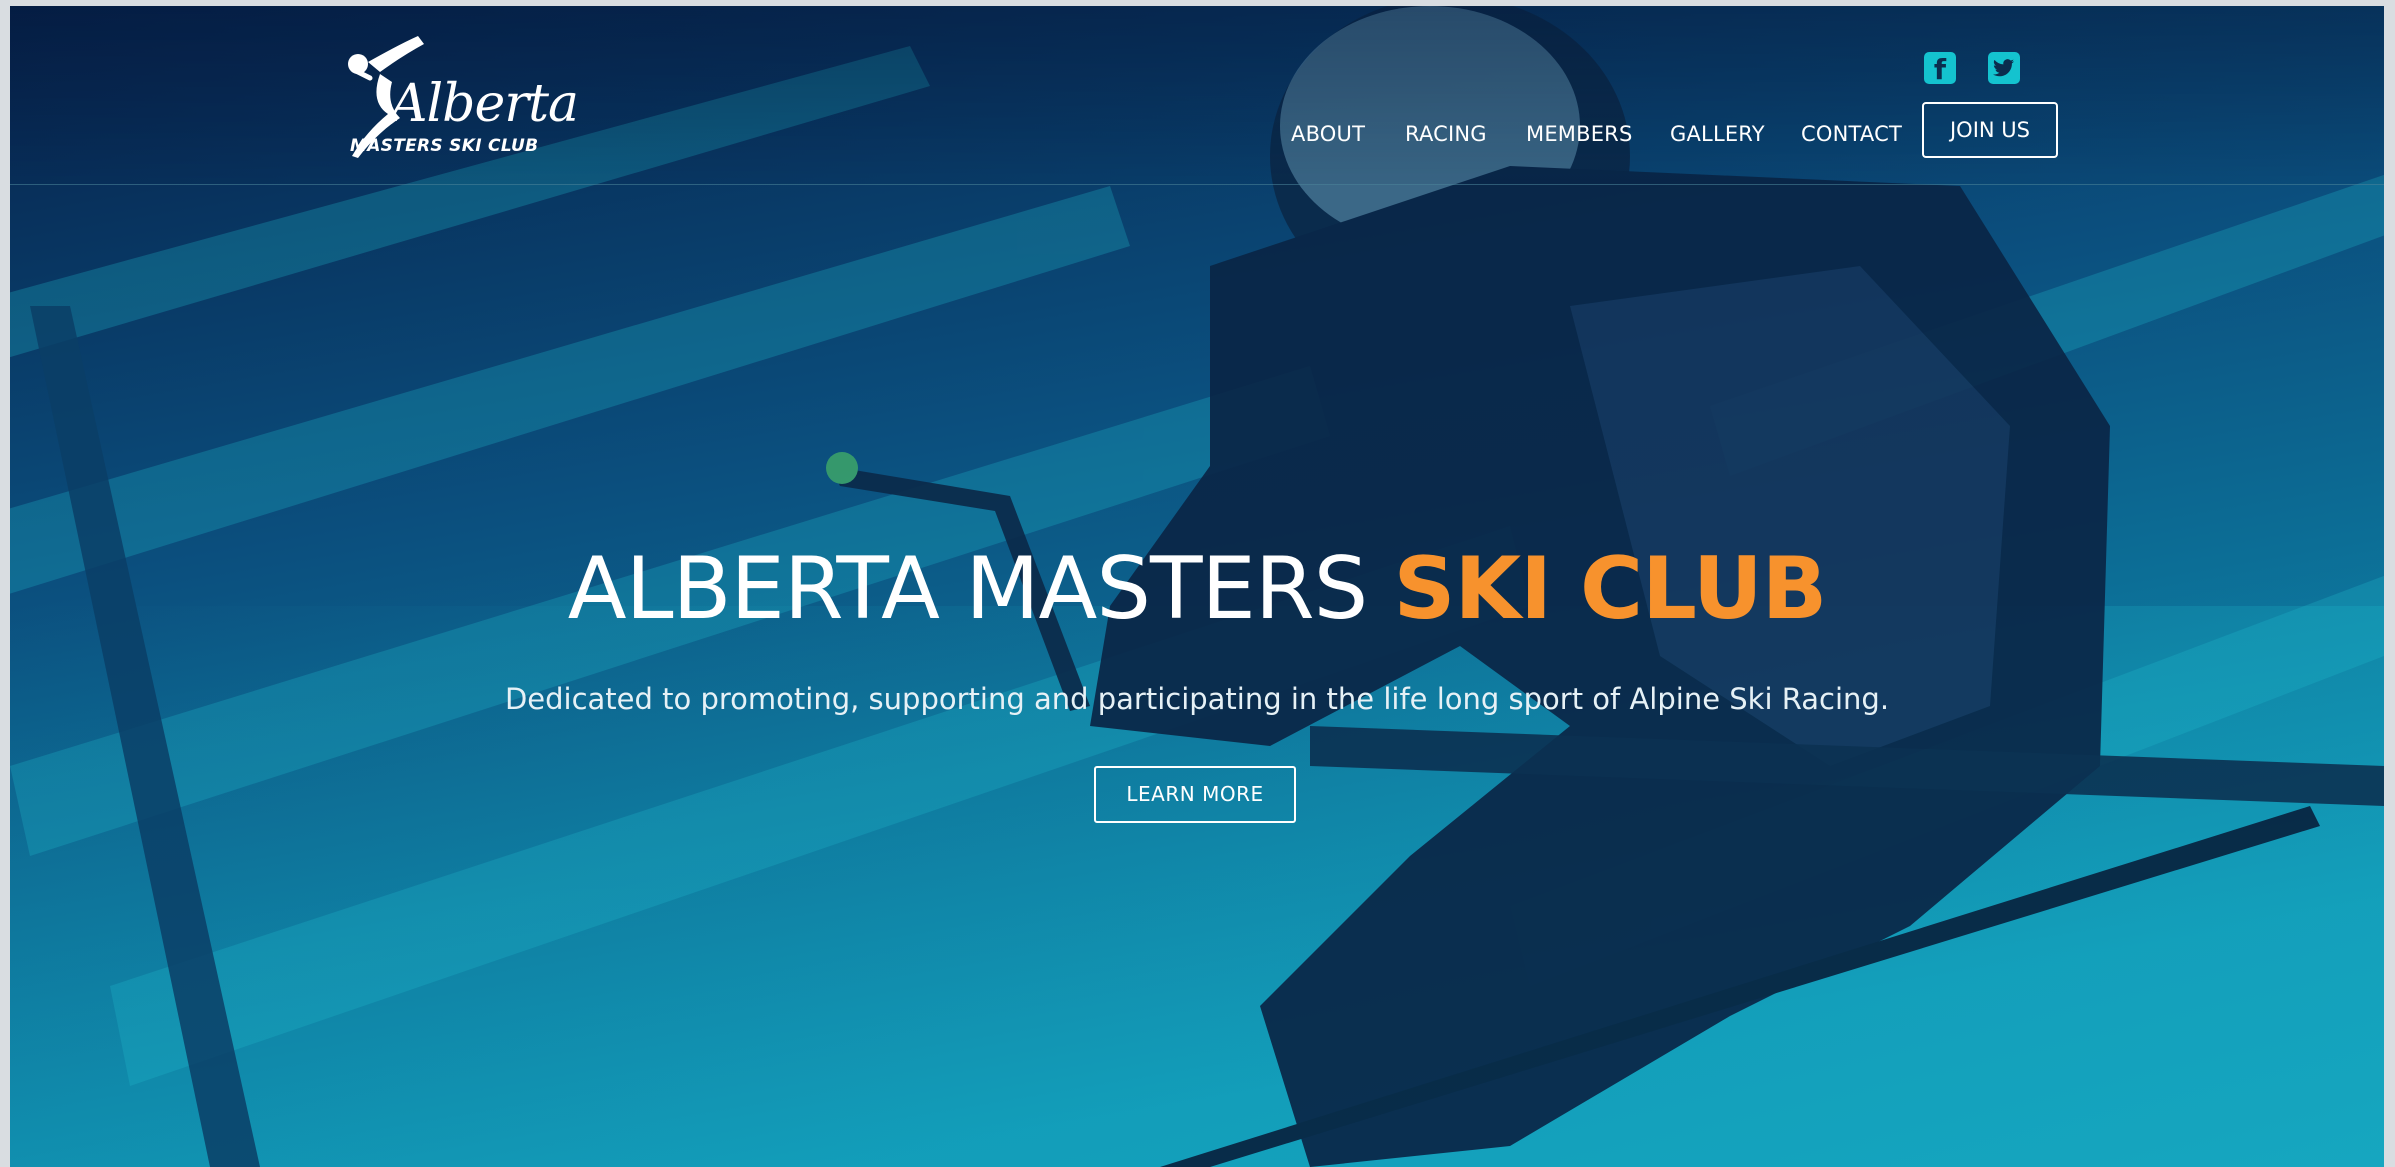 The width and height of the screenshot is (2395, 1167). What do you see at coordinates (1717, 134) in the screenshot?
I see `nav-item-gallery: GALLERY` at bounding box center [1717, 134].